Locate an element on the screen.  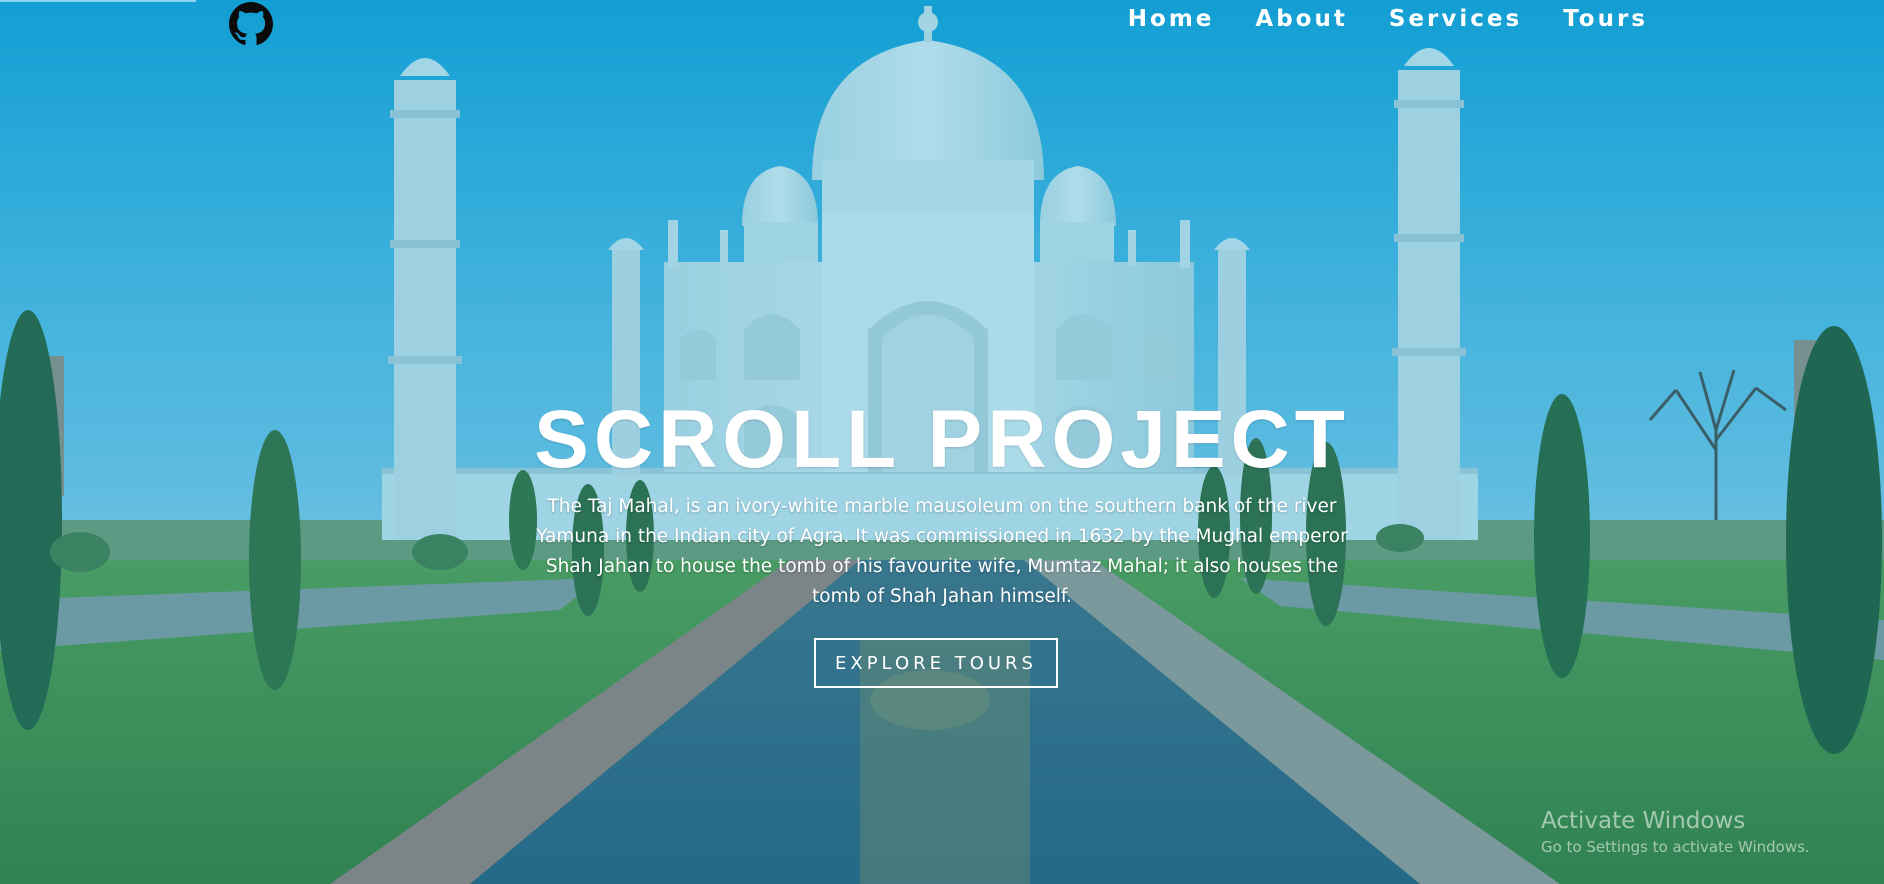
watermark-title: Activate Windows is located at coordinates (1643, 821).